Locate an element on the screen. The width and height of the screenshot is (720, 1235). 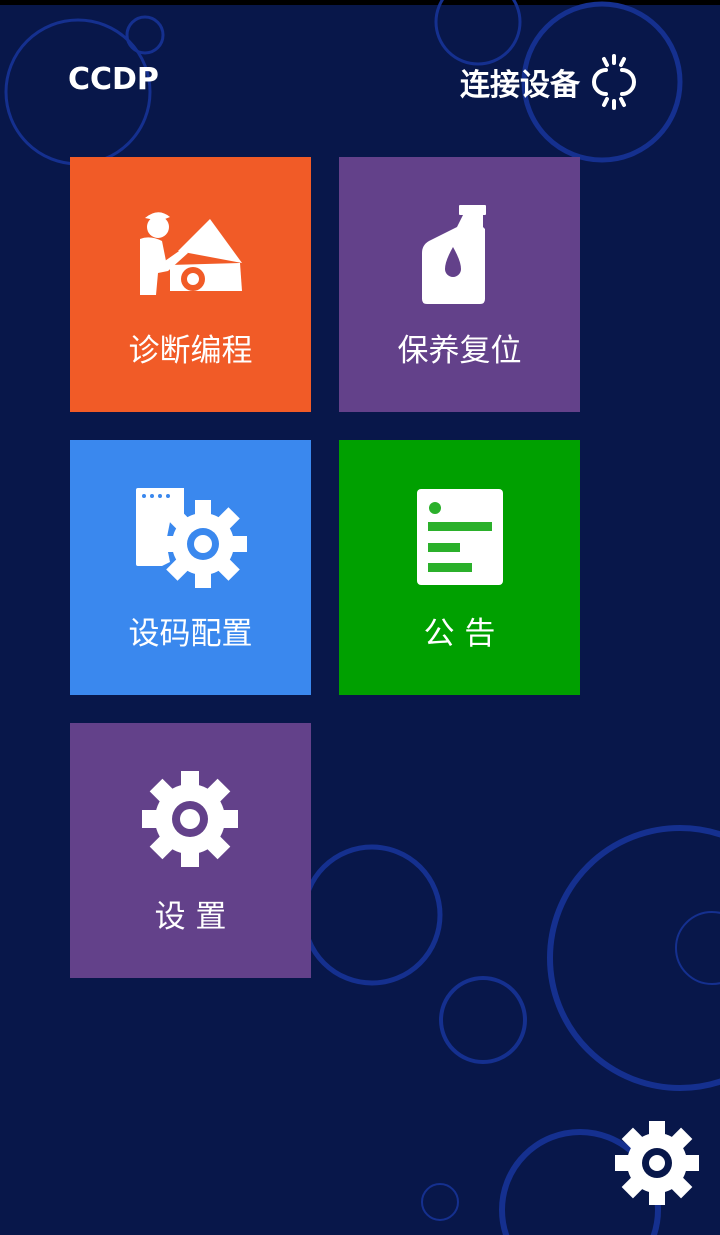
tile-code-configuration: 设码配置 is located at coordinates (190, 567).